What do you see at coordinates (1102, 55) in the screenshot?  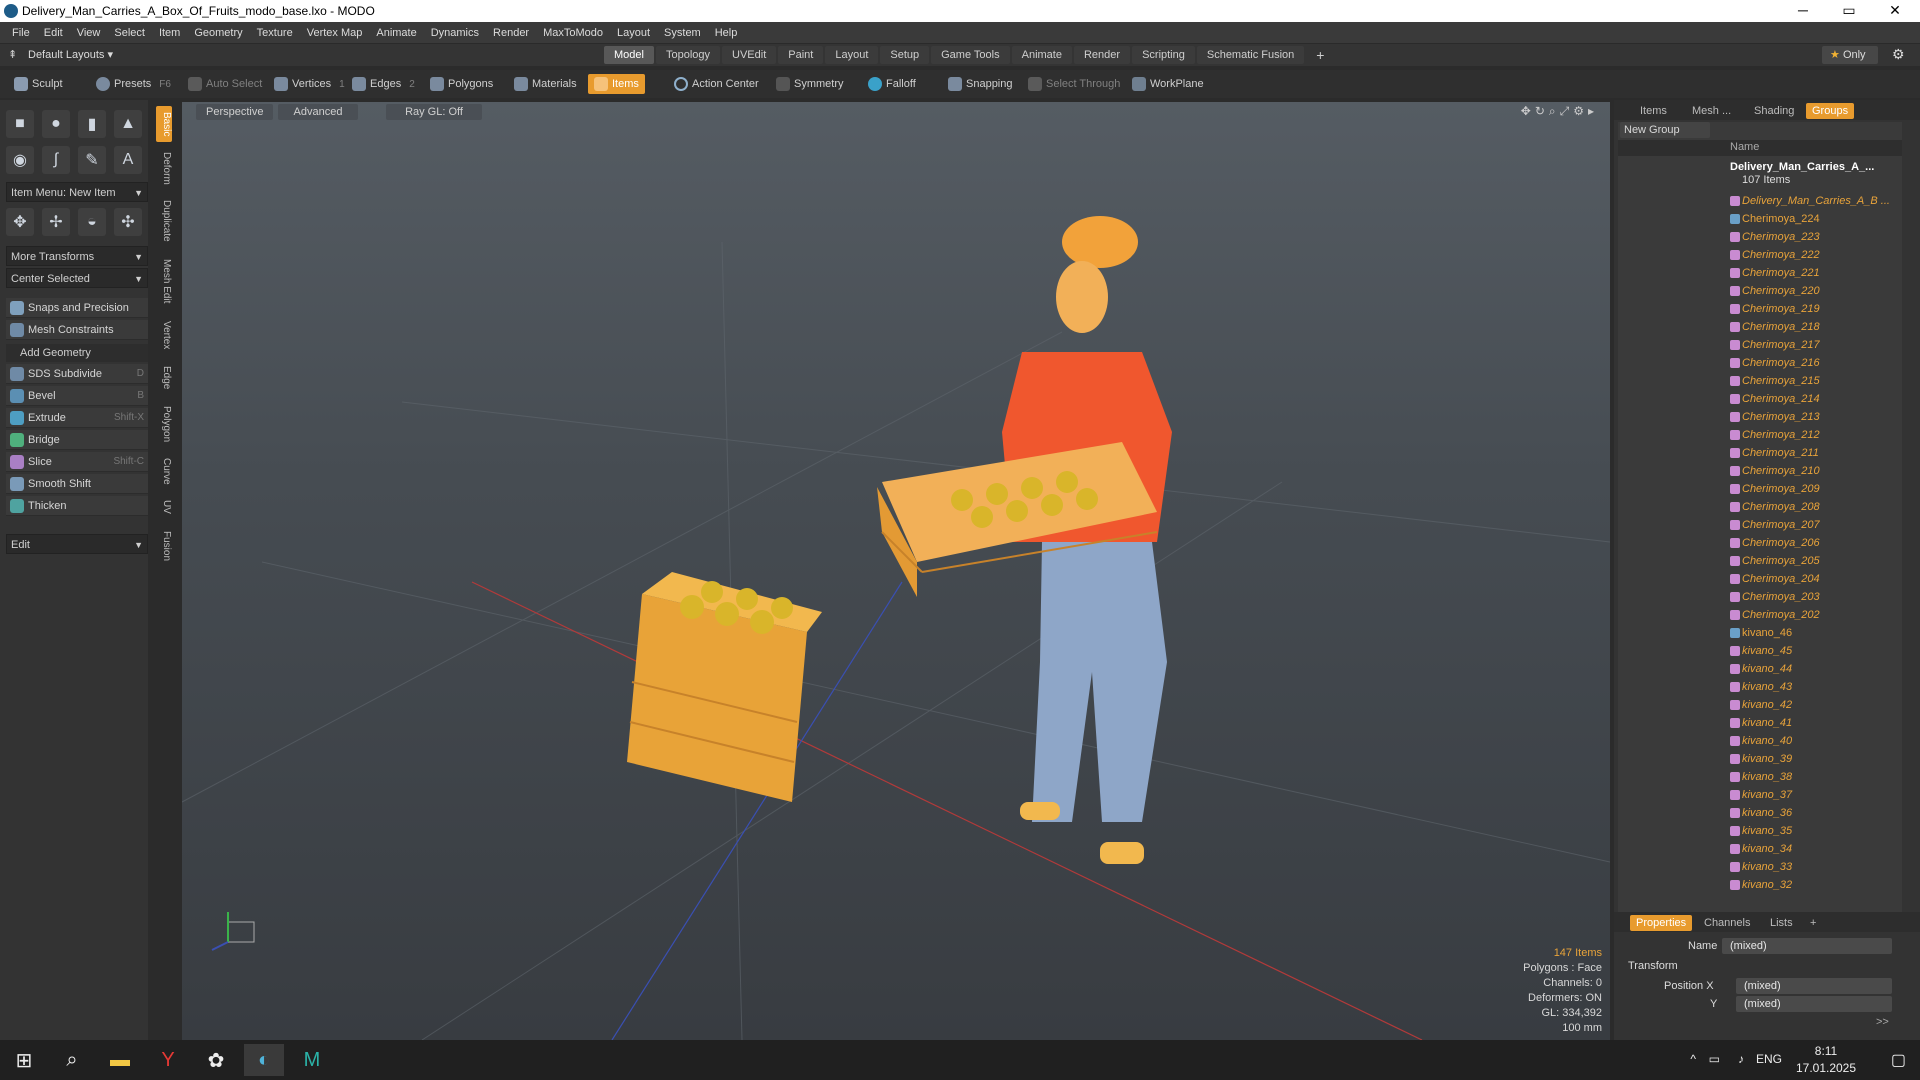 I see `tab-render: Render` at bounding box center [1102, 55].